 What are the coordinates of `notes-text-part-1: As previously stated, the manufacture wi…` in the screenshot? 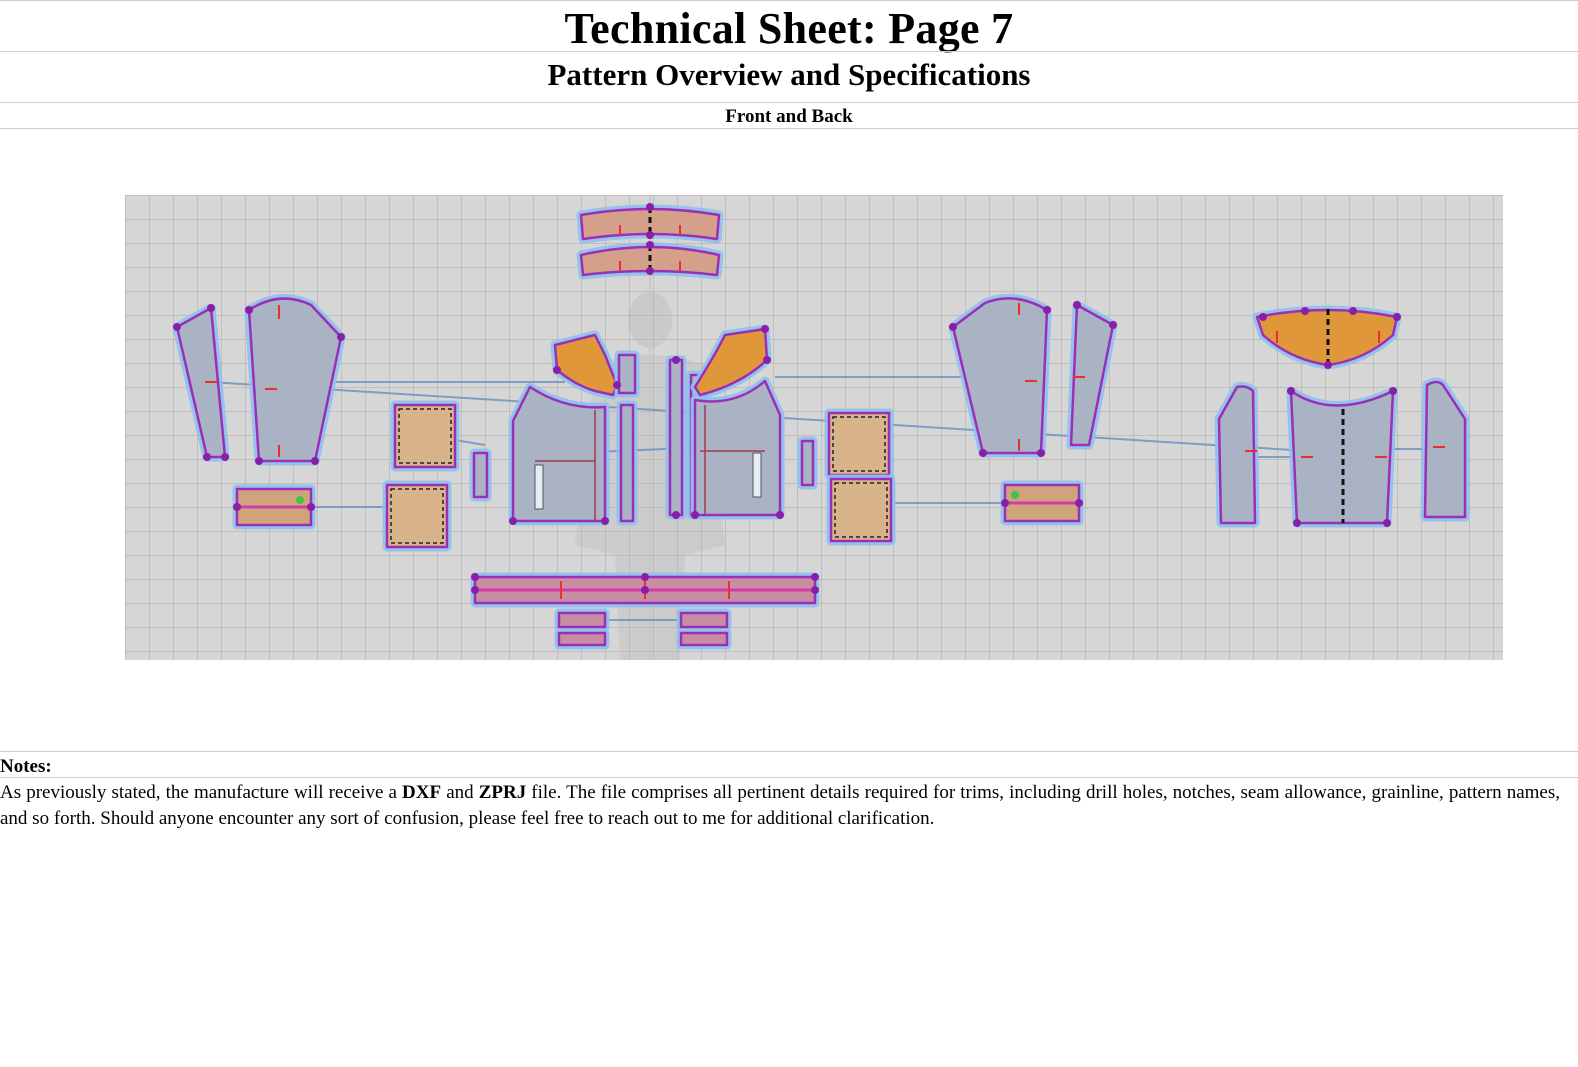 It's located at (201, 792).